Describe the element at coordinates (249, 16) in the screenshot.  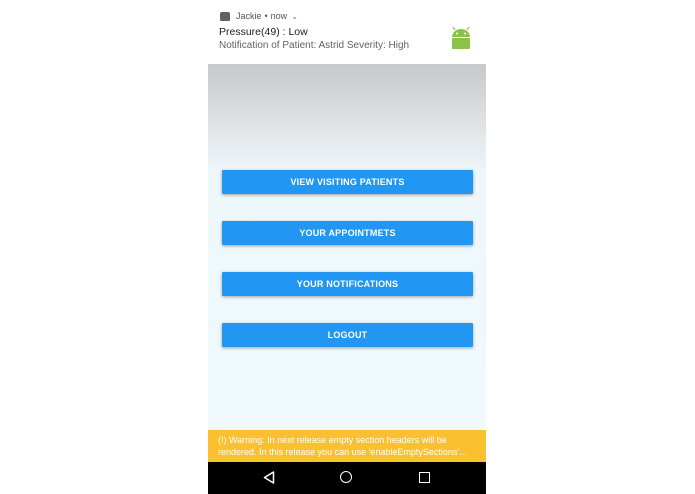
I see `notification-app-name: Jackie` at that location.